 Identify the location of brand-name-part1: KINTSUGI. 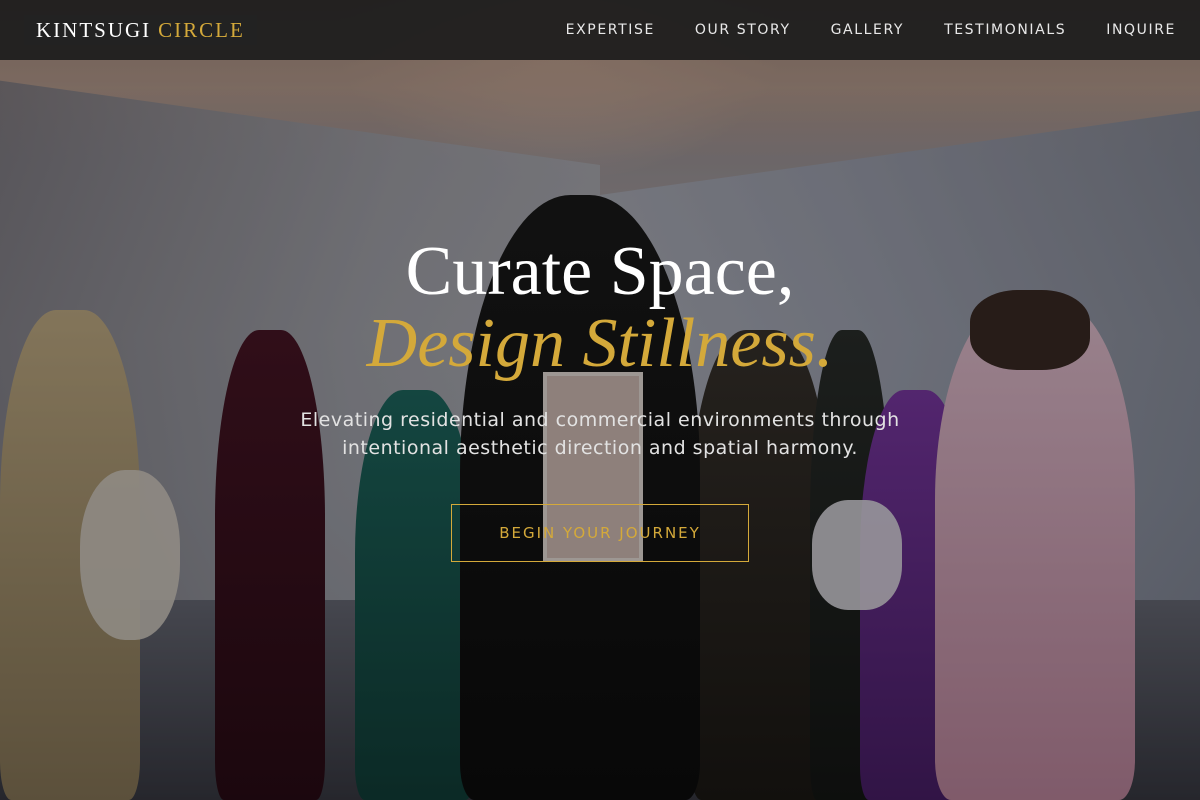
(94, 29).